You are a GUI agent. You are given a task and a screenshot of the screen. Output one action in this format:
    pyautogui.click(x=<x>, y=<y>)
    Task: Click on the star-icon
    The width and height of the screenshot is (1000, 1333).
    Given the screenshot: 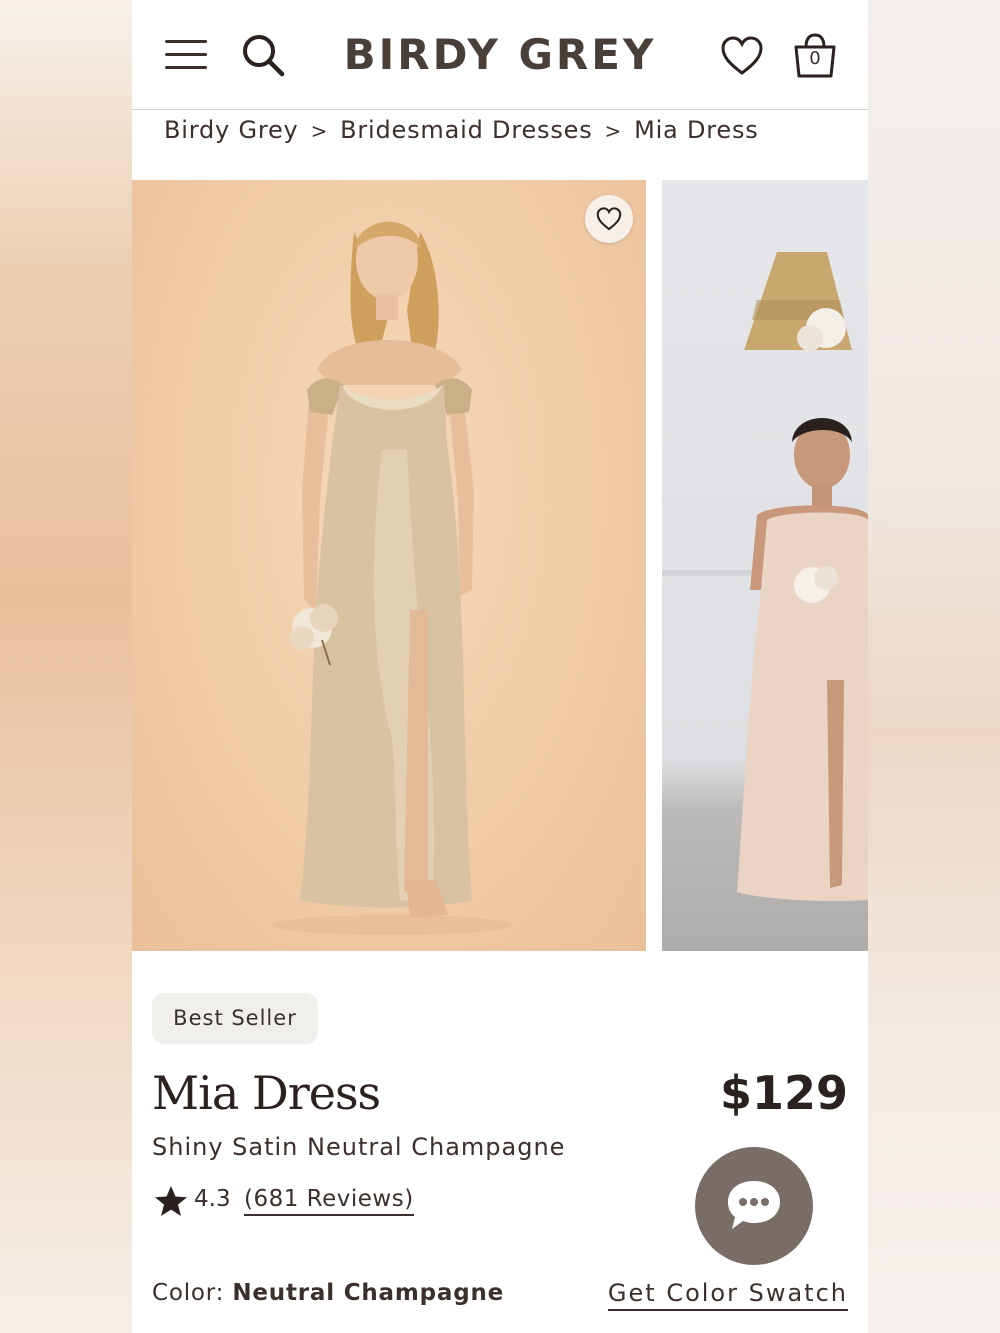 What is the action you would take?
    pyautogui.click(x=171, y=1201)
    